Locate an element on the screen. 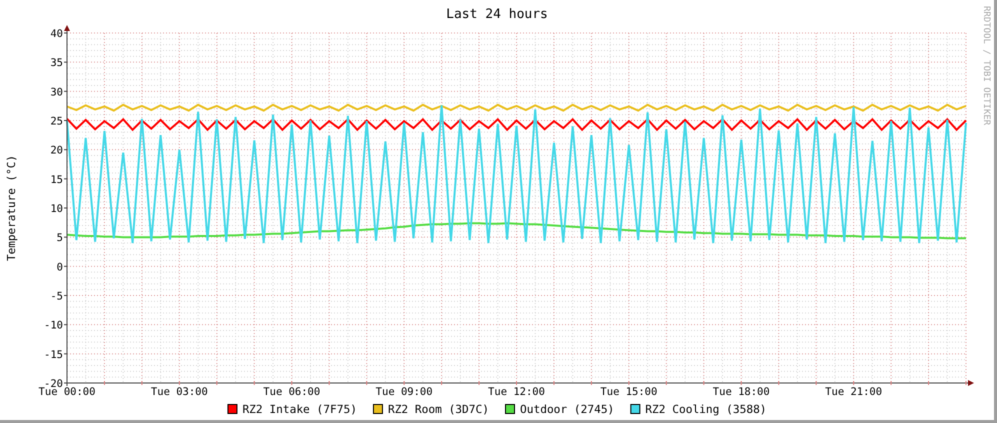 This screenshot has width=997, height=423. y-tick-label: -10 is located at coordinates (53, 326).